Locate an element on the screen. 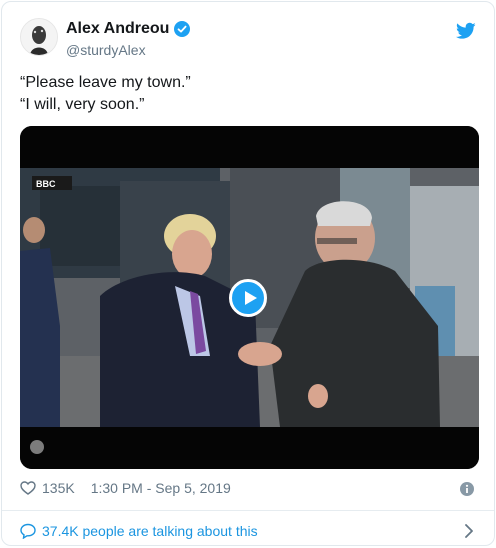 This screenshot has width=496, height=548. tweet-header: Alex Andreou @sturdyAlex is located at coordinates (248, 42).